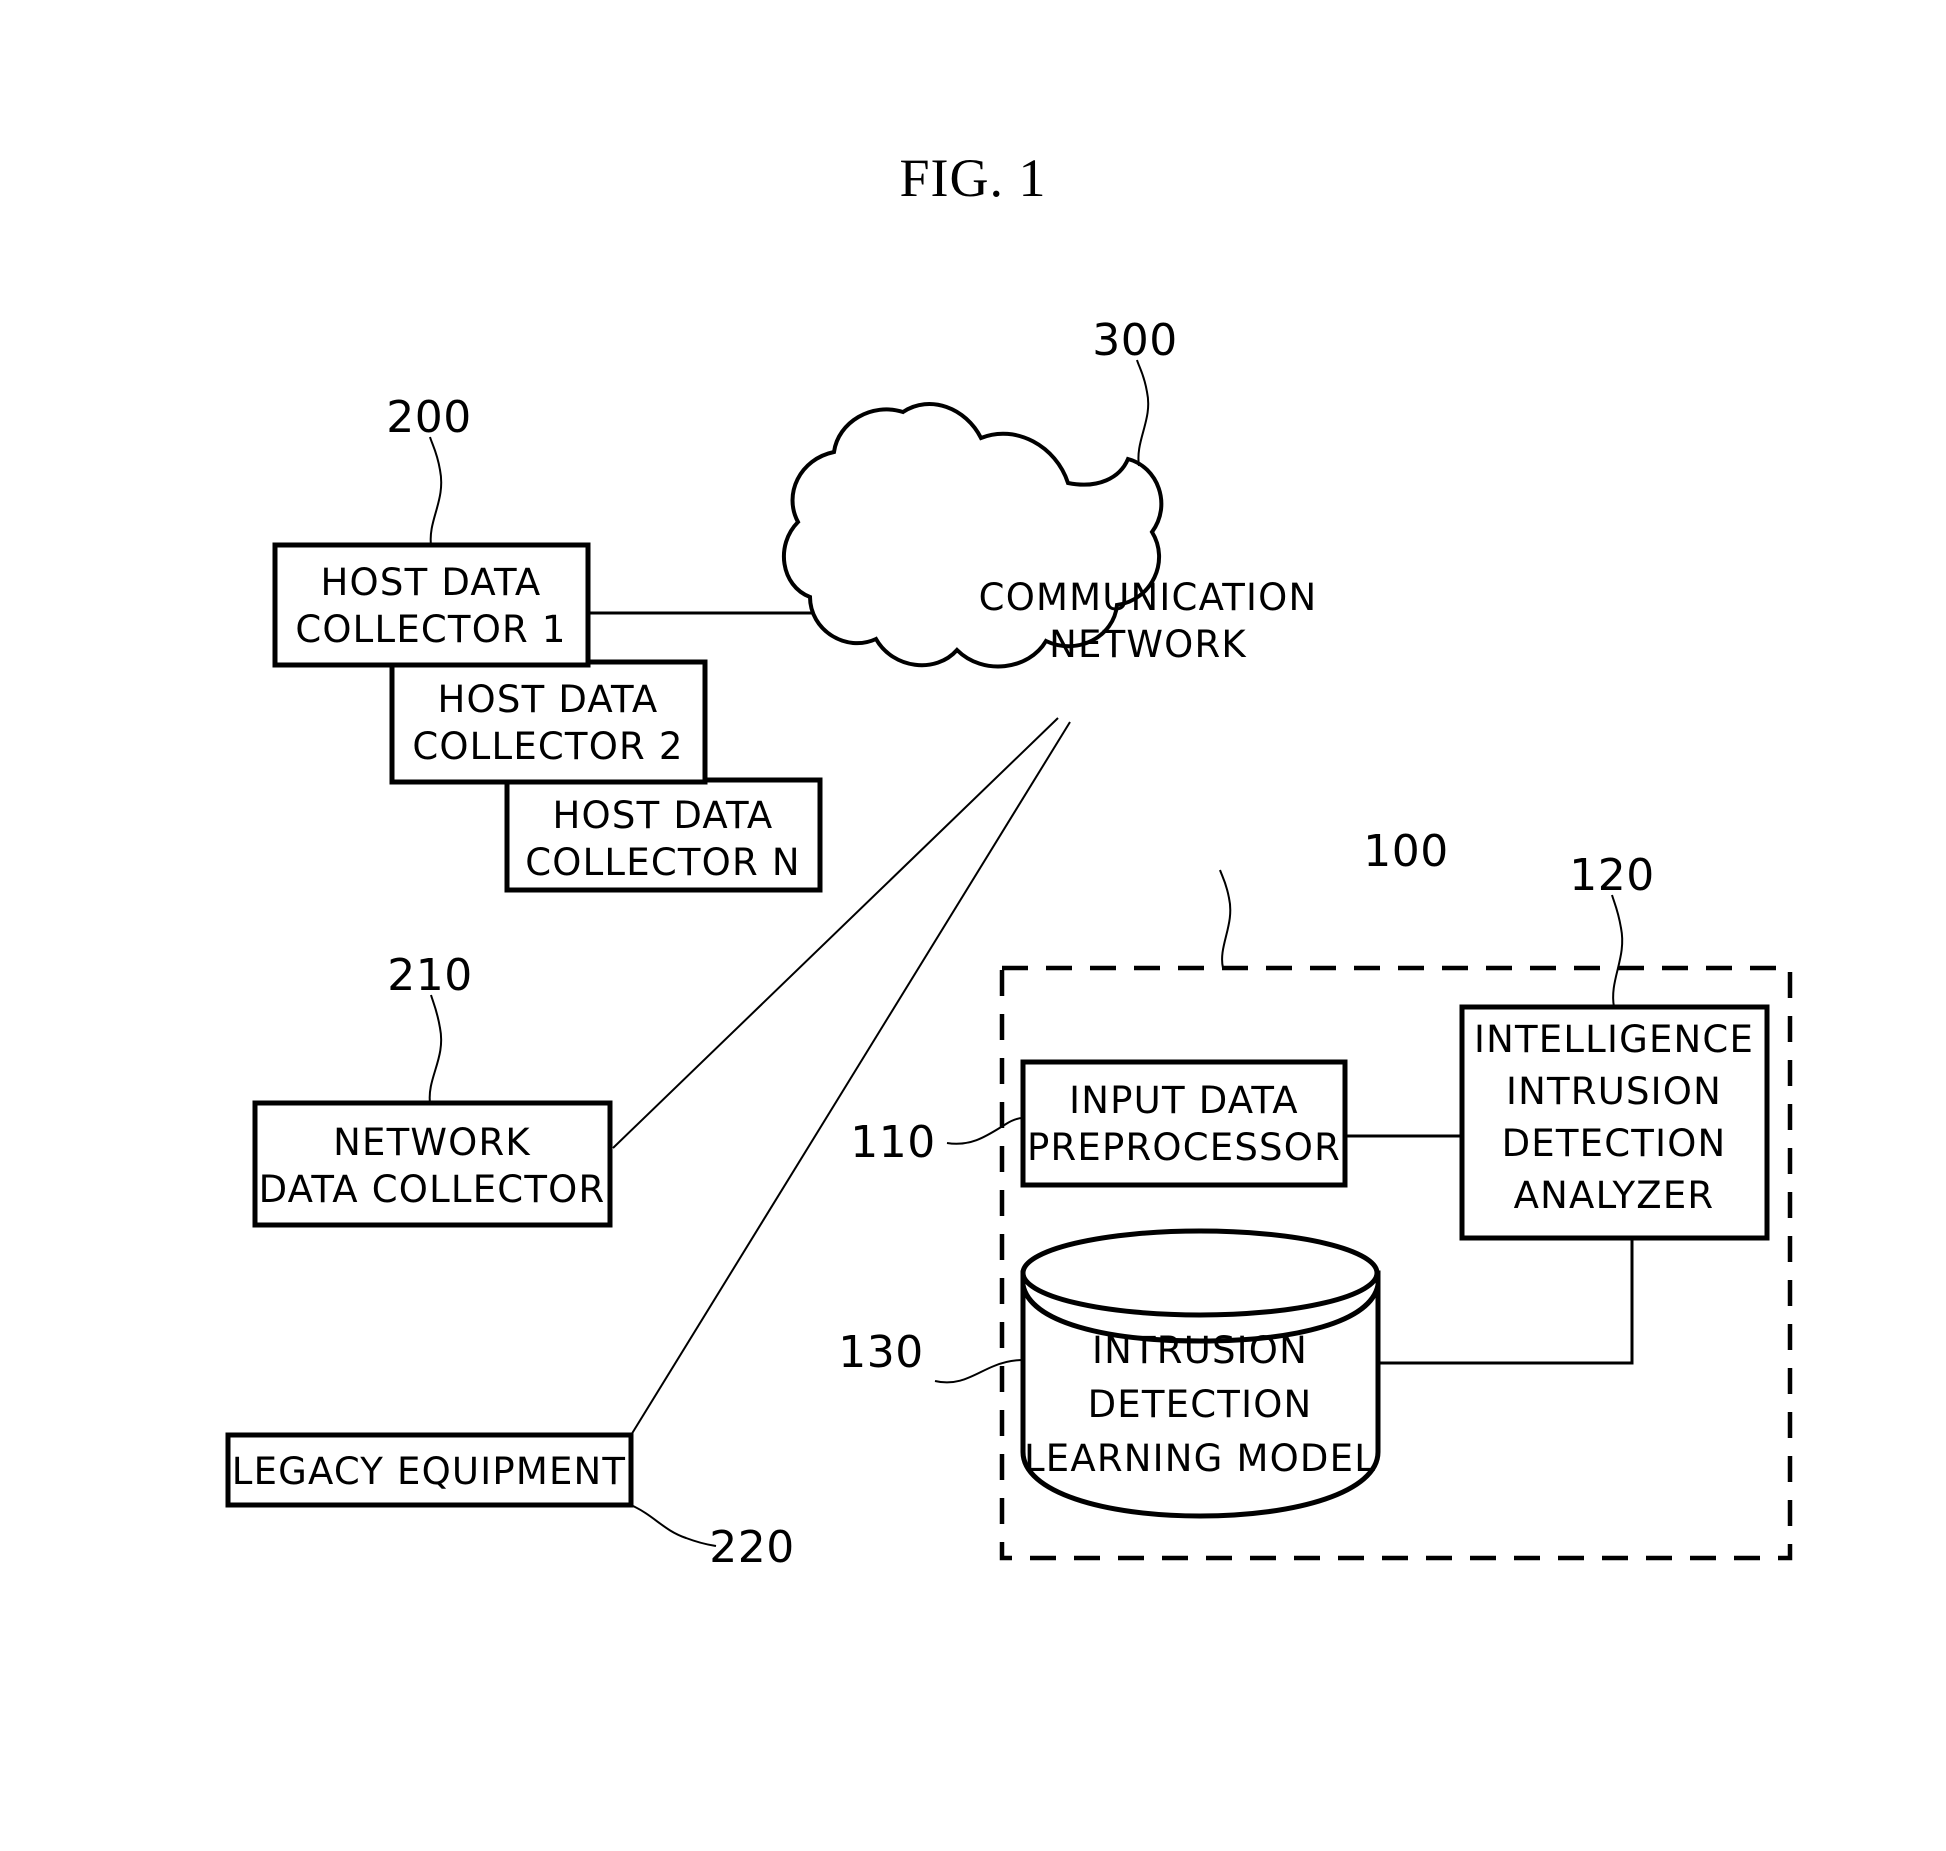 This screenshot has width=1946, height=1851. What do you see at coordinates (1184, 1100) in the screenshot?
I see `input-data-preprocessor-label-line1: INPUT DATA` at bounding box center [1184, 1100].